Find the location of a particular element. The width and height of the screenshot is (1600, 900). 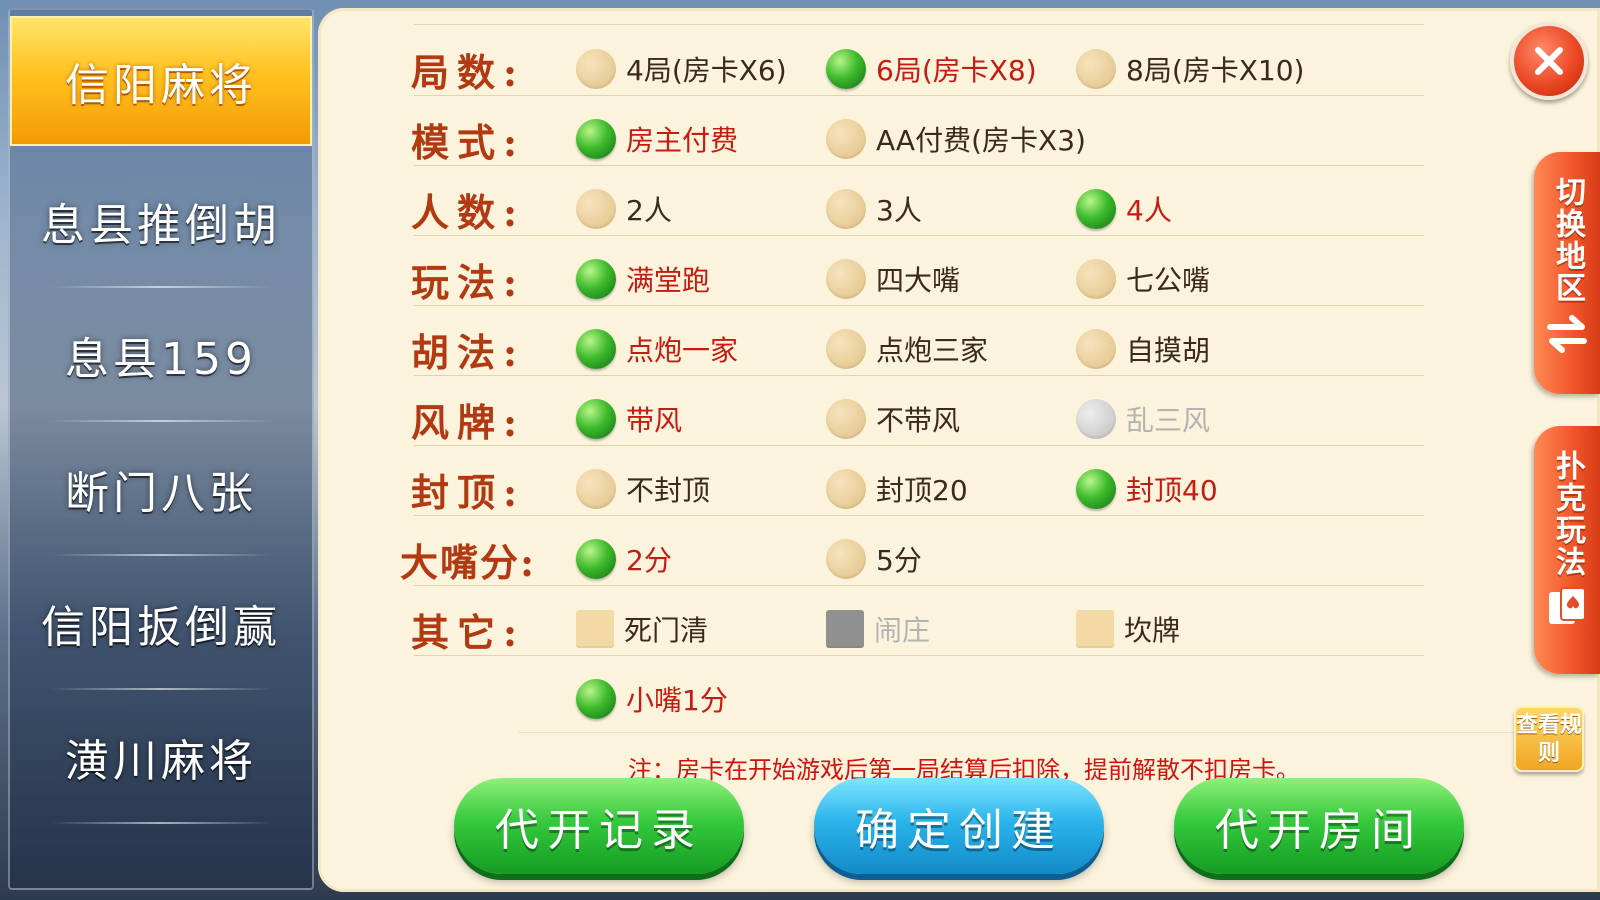

radio-cap-40: 封顶40 is located at coordinates (1147, 489).